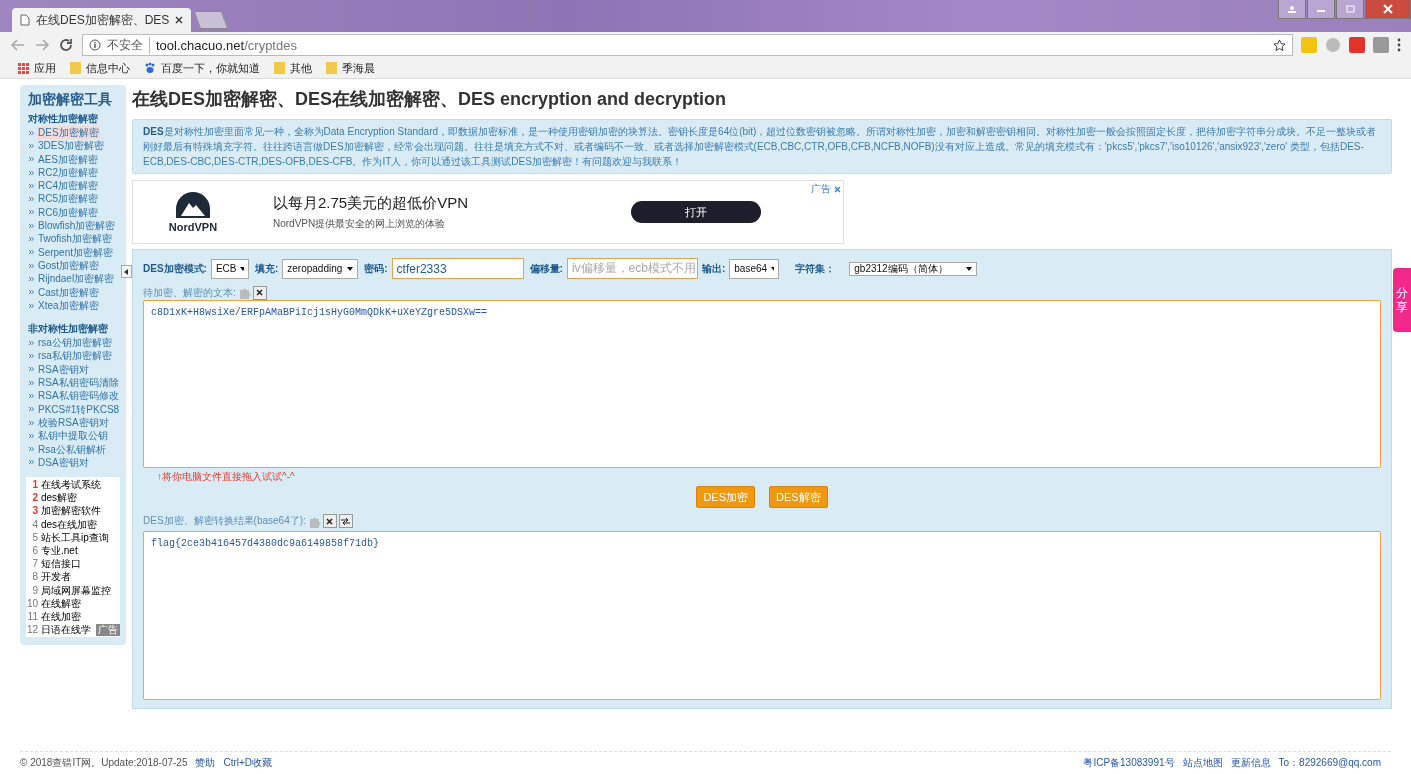  What do you see at coordinates (76, 590) in the screenshot?
I see `ad-link: 局域网屏幕监控` at bounding box center [76, 590].